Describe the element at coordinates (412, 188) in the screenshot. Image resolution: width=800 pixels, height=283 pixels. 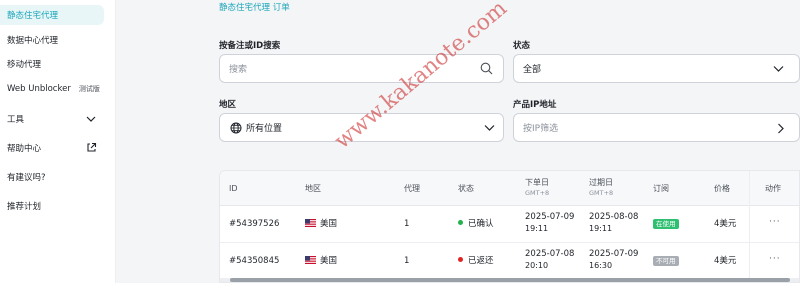
I see `col-proxy: 代理` at that location.